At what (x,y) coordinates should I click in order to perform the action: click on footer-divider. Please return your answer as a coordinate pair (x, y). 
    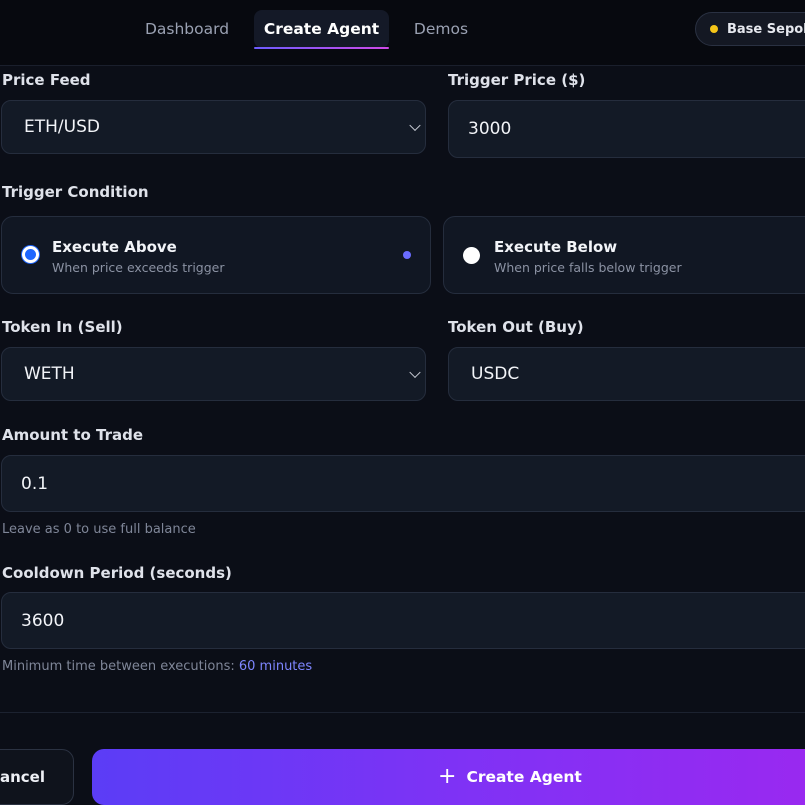
    Looking at the image, I should click on (402, 712).